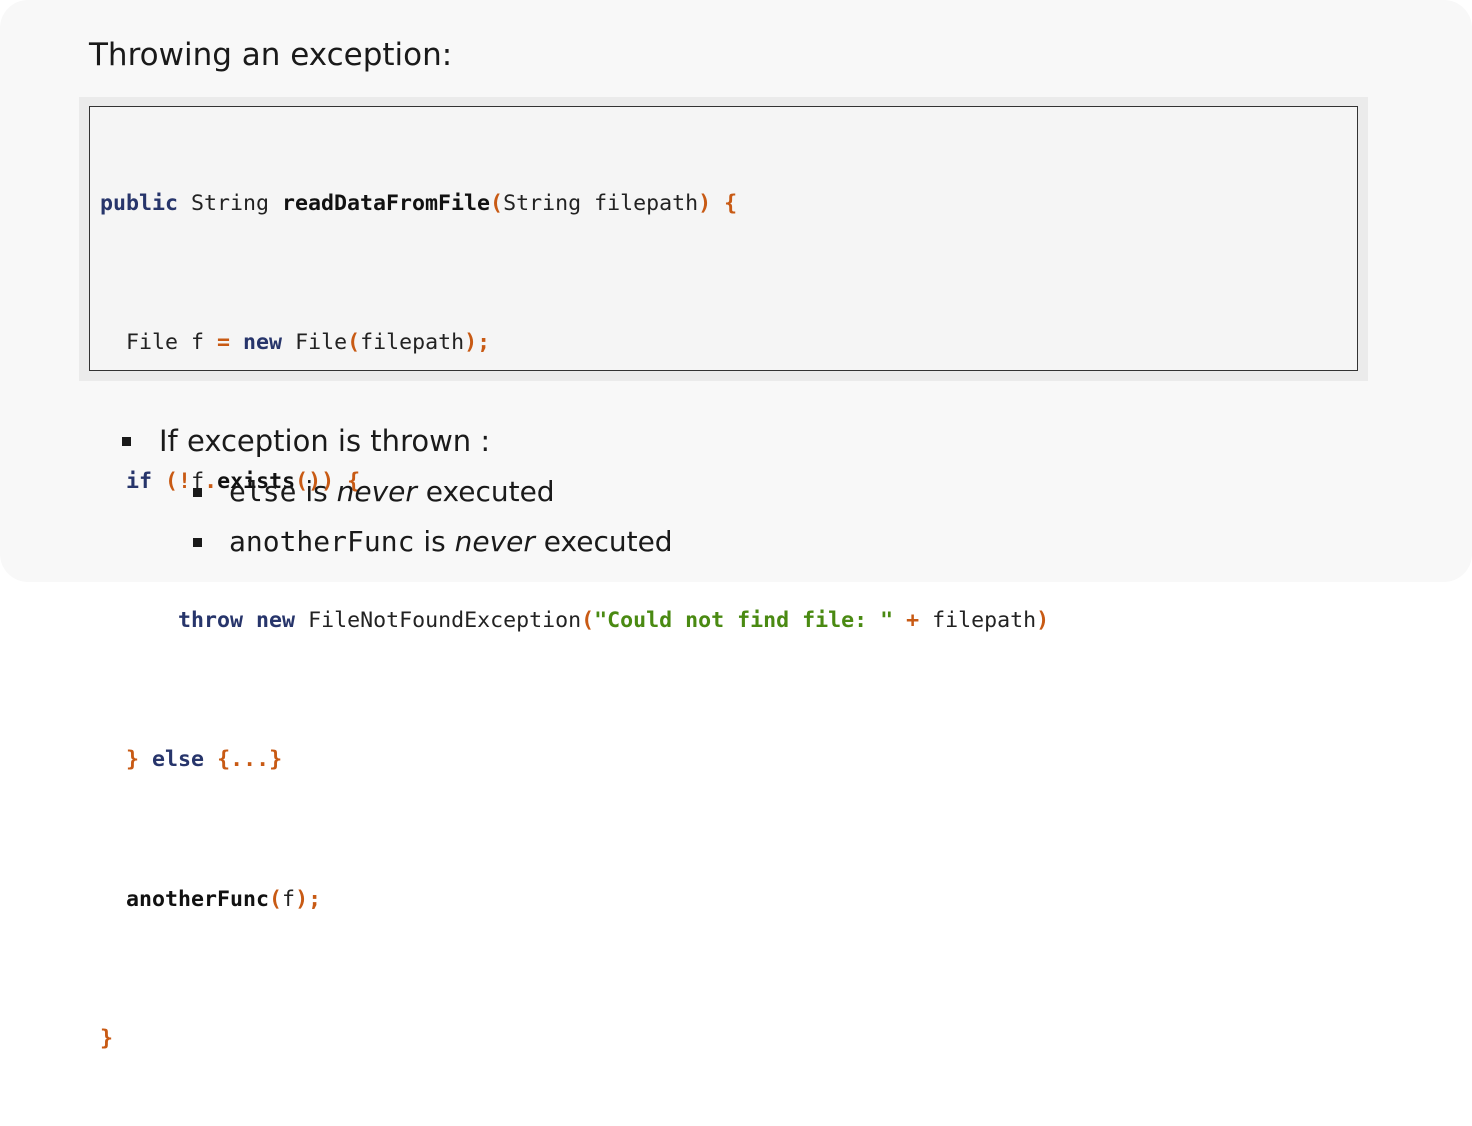  I want to click on operator-assign: =, so click(224, 342).